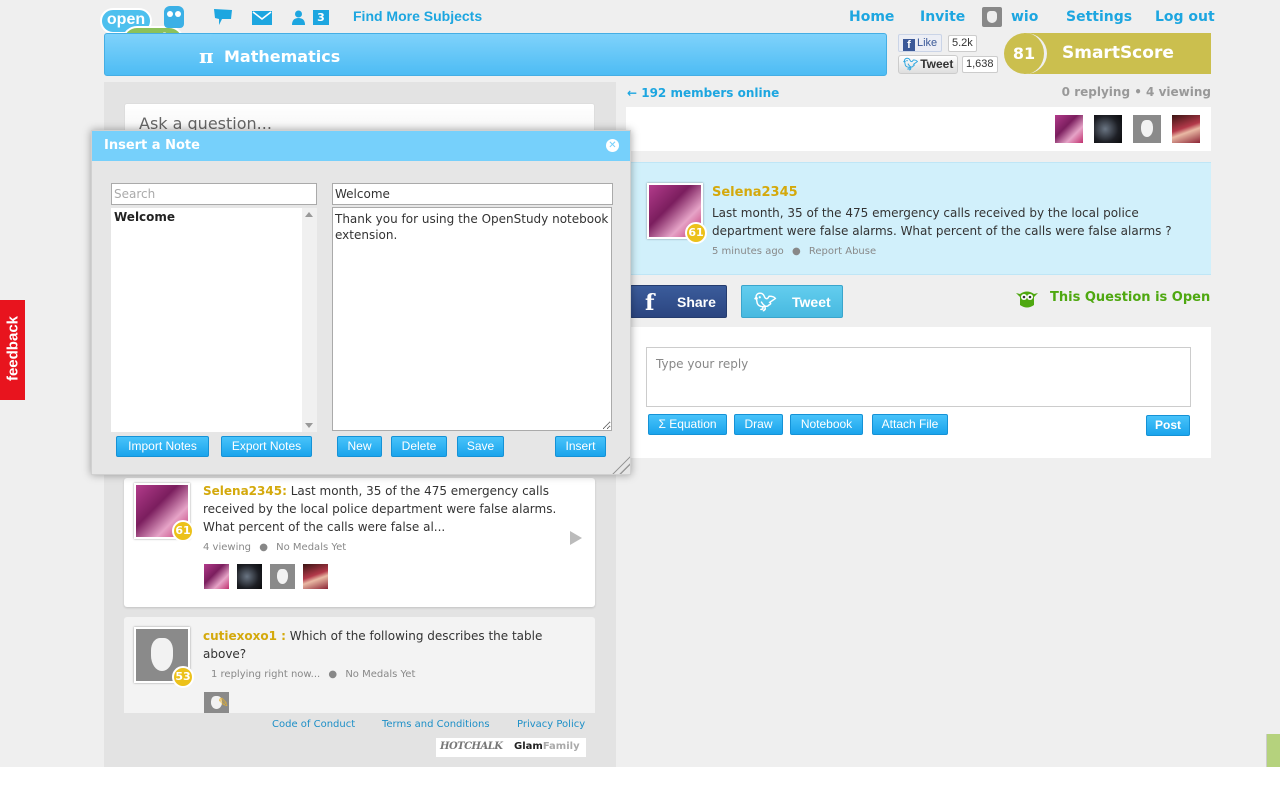  Describe the element at coordinates (245, 491) in the screenshot. I see `question-username: Selena2345:` at that location.